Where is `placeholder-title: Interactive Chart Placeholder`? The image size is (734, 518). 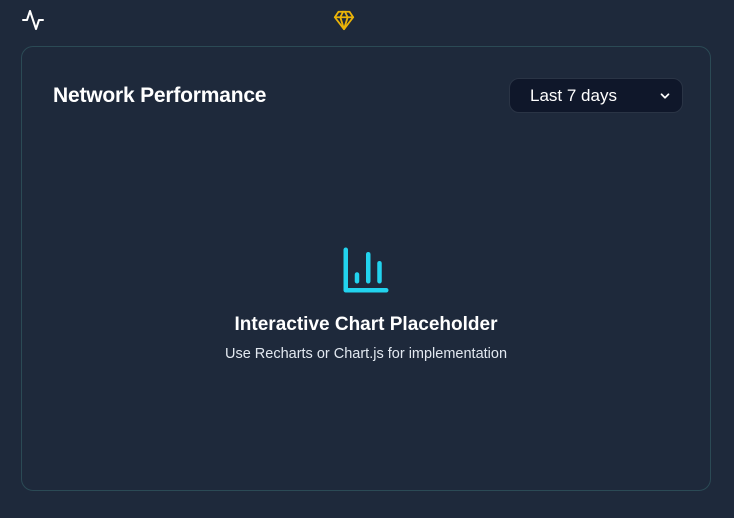
placeholder-title: Interactive Chart Placeholder is located at coordinates (366, 324).